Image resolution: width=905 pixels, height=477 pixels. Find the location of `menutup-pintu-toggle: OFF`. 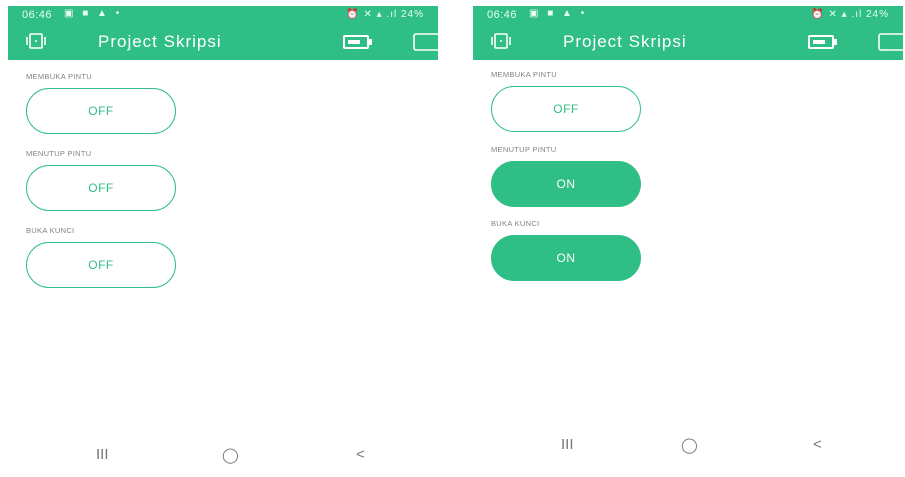

menutup-pintu-toggle: OFF is located at coordinates (101, 188).